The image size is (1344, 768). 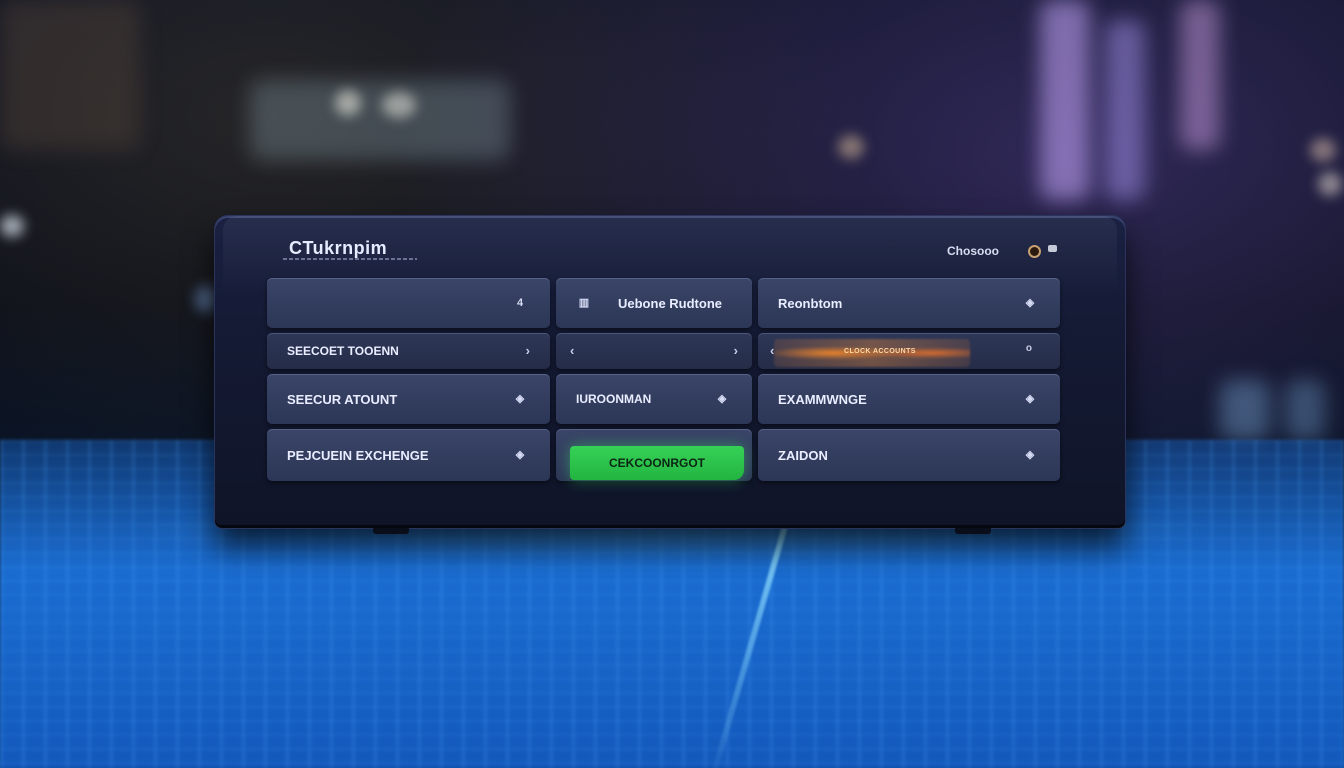 What do you see at coordinates (1052, 248) in the screenshot?
I see `menu-icon` at bounding box center [1052, 248].